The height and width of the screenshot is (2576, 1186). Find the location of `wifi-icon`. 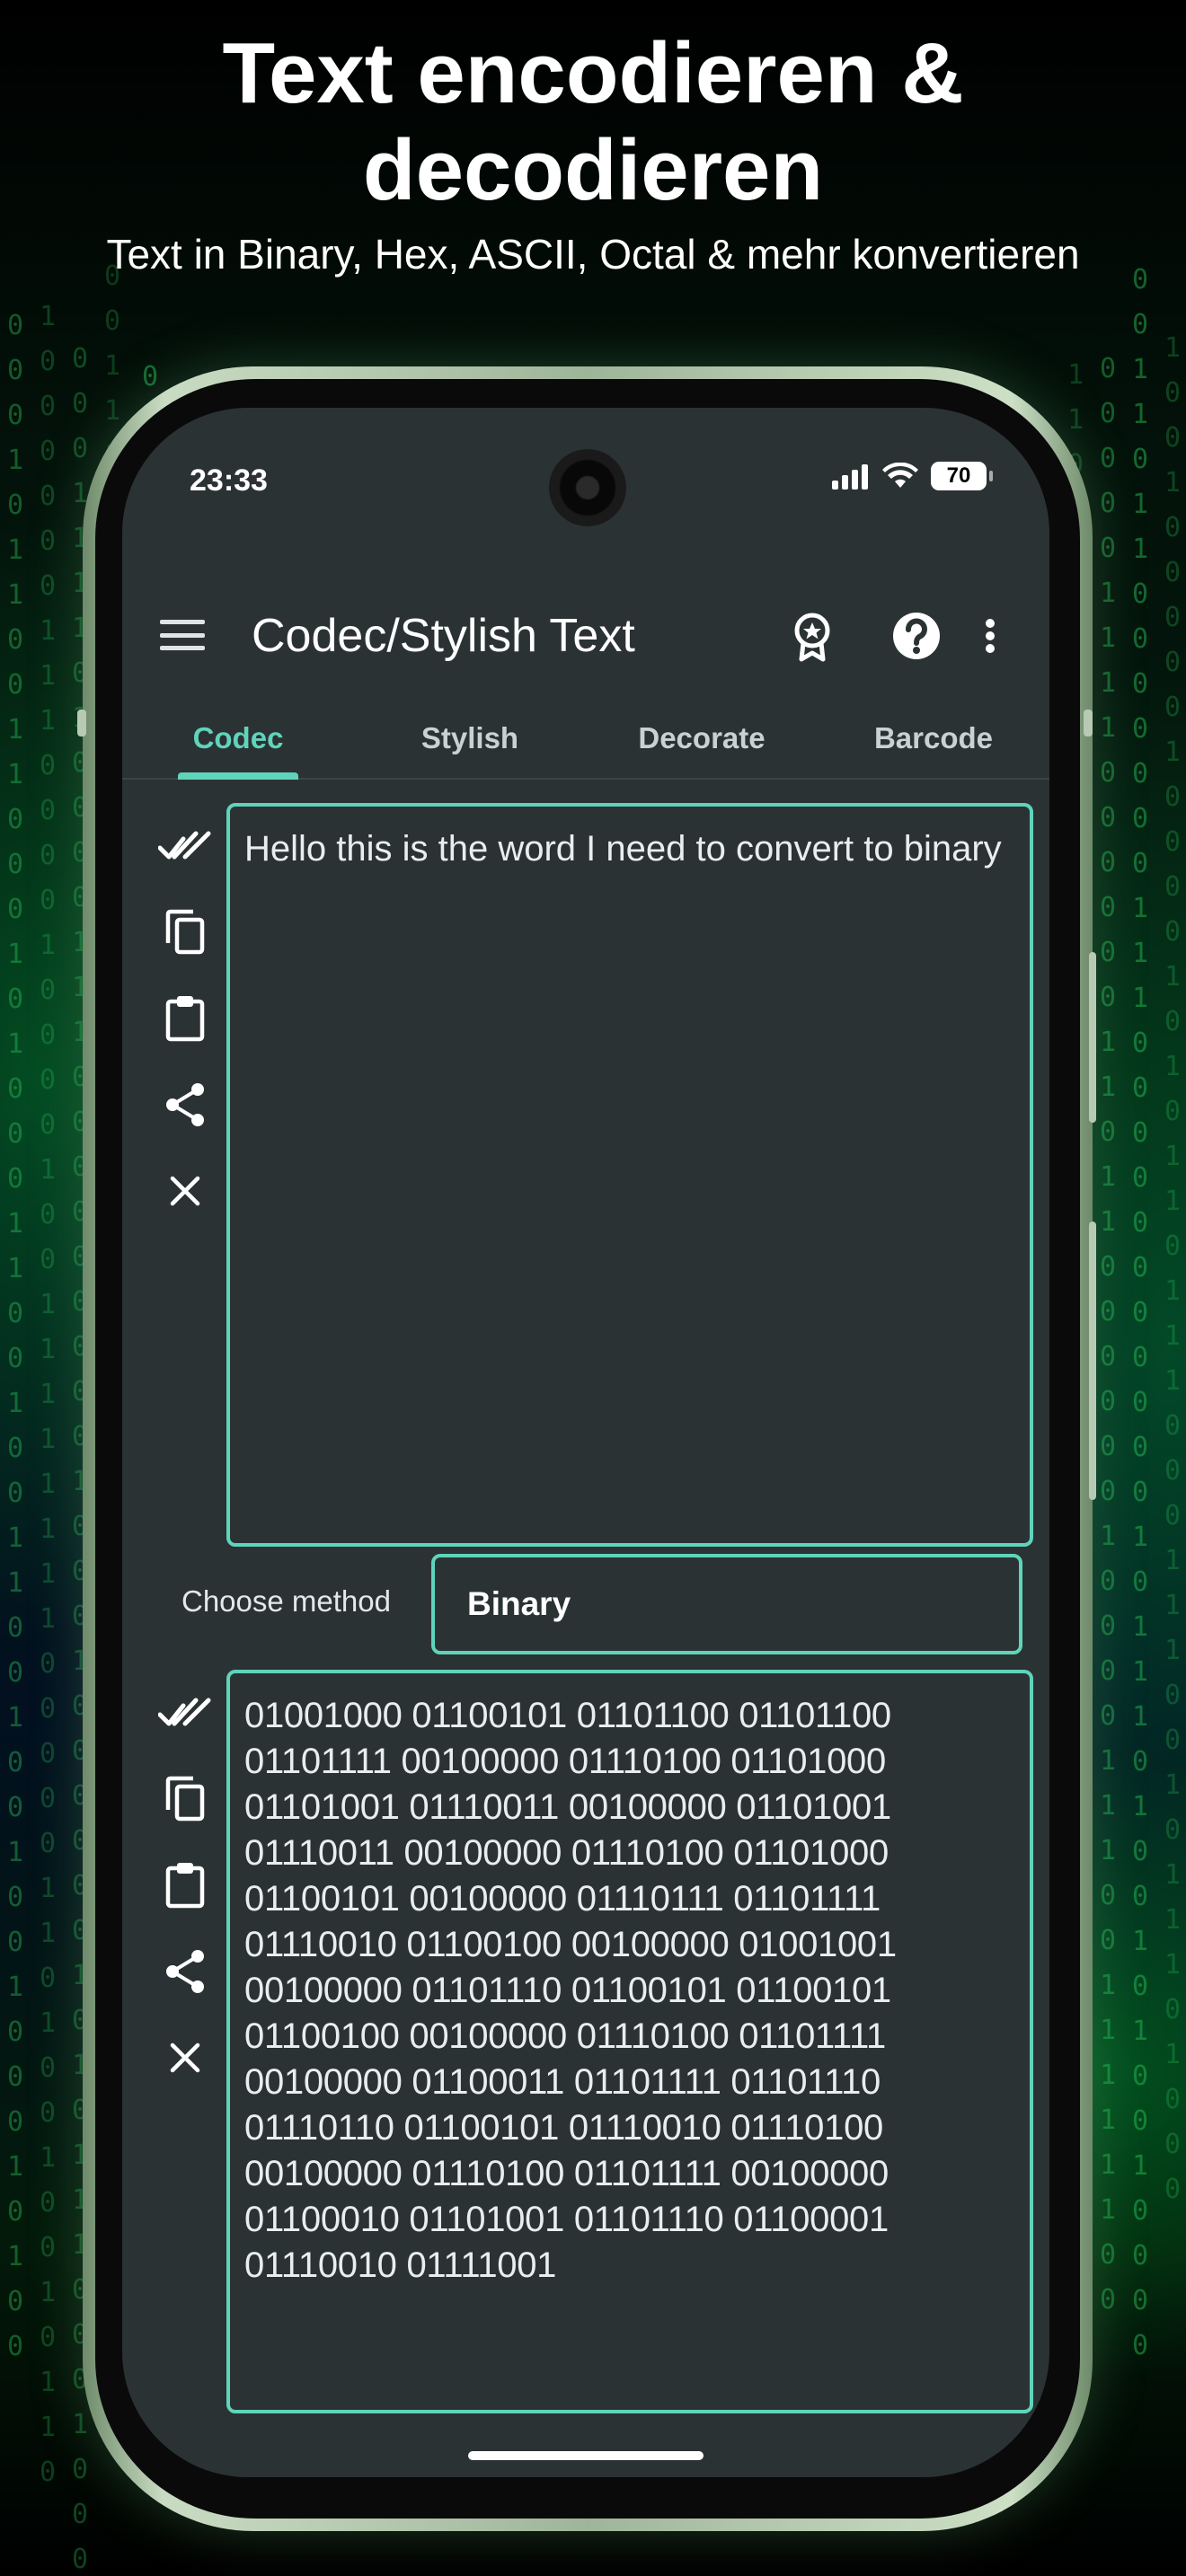

wifi-icon is located at coordinates (900, 475).